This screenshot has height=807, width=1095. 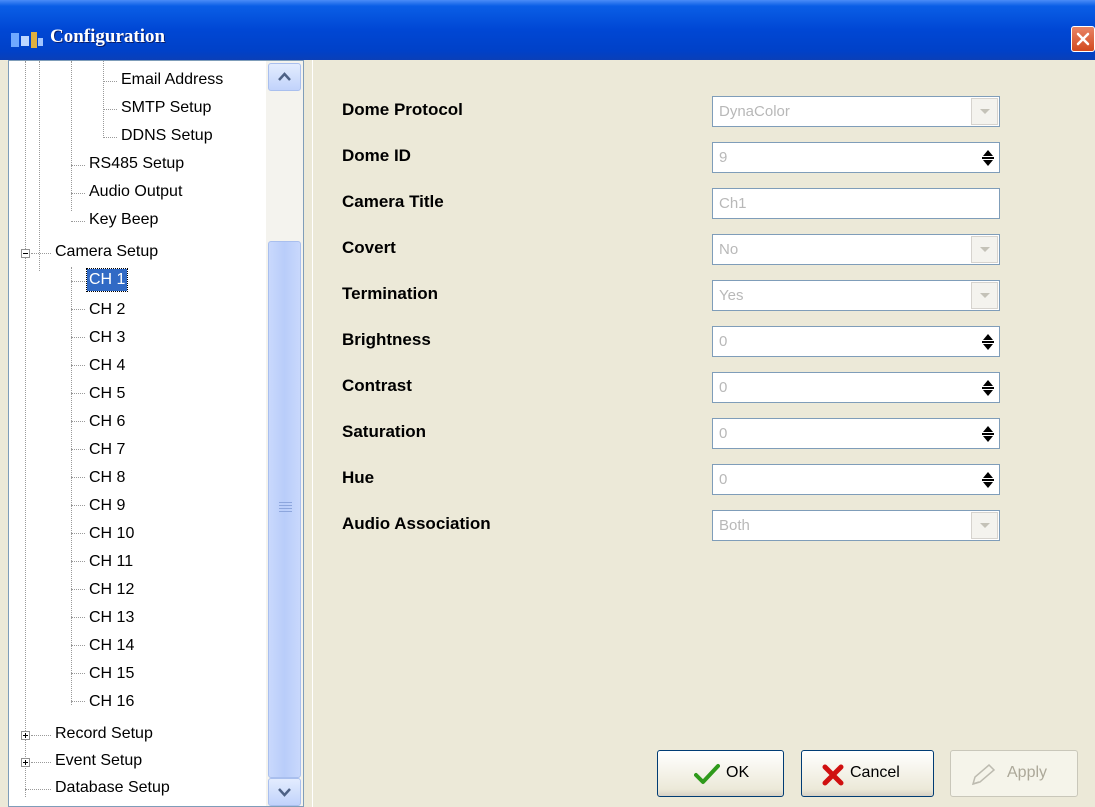 What do you see at coordinates (734, 525) in the screenshot?
I see `audio-association-value: Both` at bounding box center [734, 525].